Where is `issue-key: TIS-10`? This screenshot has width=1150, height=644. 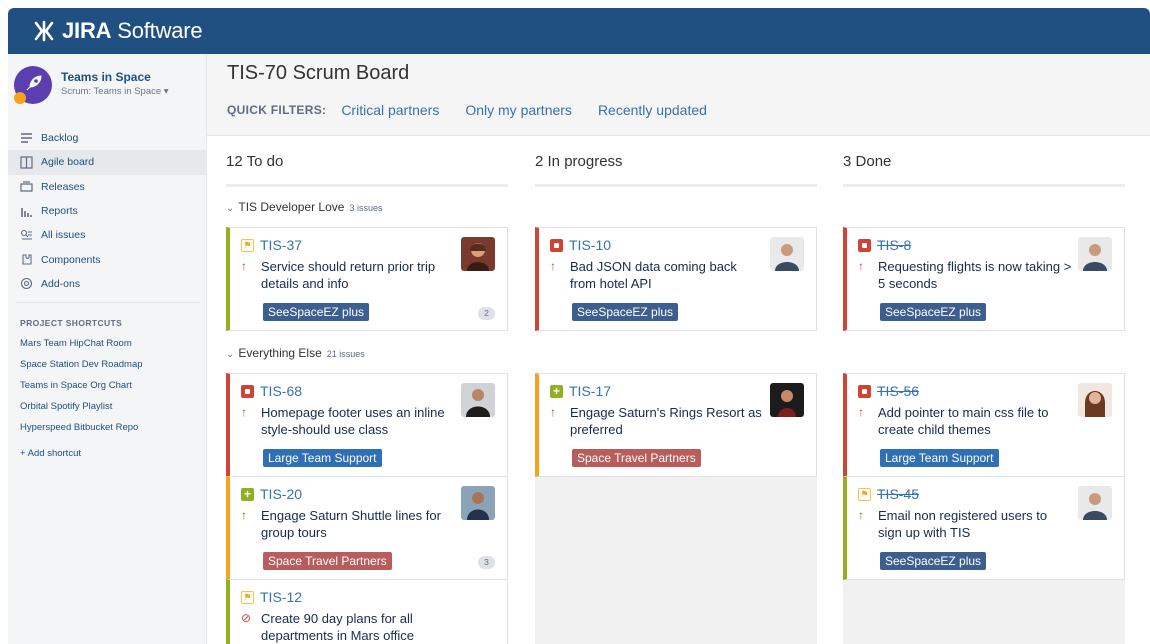 issue-key: TIS-10 is located at coordinates (590, 245).